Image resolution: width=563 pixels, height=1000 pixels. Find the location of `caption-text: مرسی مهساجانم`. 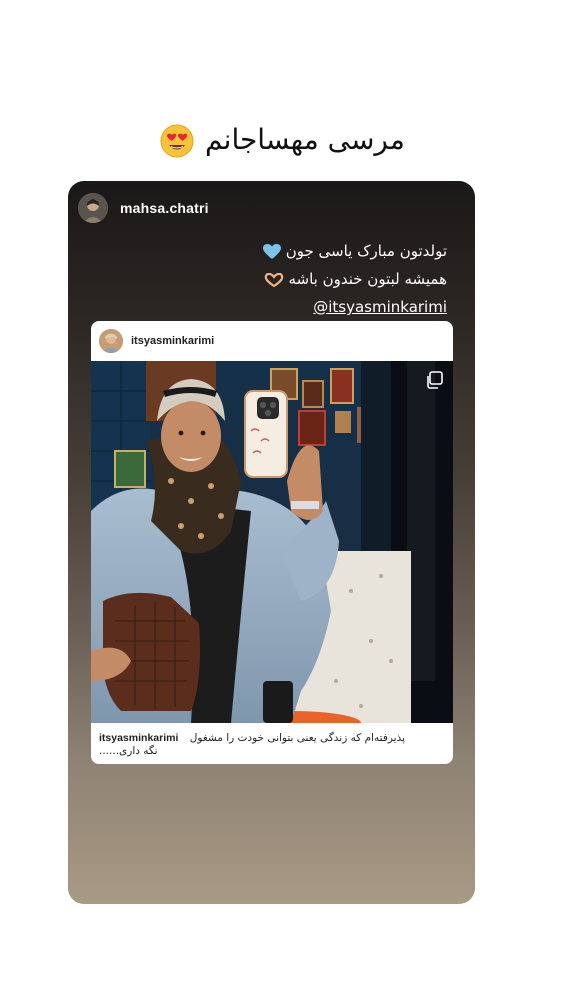

caption-text: مرسی مهساجانم is located at coordinates (305, 139).